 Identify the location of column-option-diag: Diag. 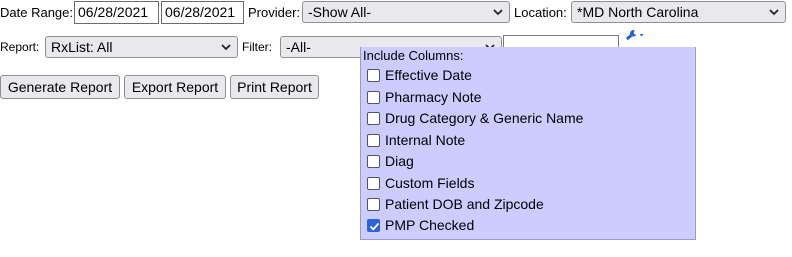
(390, 161).